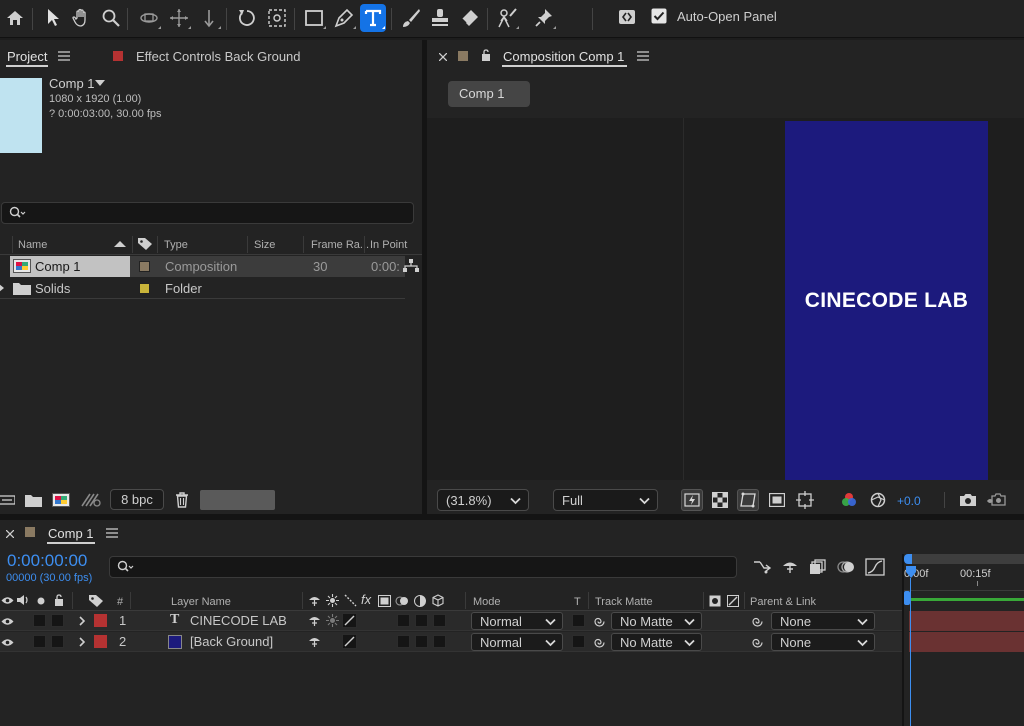 Image resolution: width=1024 pixels, height=726 pixels. Describe the element at coordinates (423, 567) in the screenshot. I see `timeline-search-input` at that location.